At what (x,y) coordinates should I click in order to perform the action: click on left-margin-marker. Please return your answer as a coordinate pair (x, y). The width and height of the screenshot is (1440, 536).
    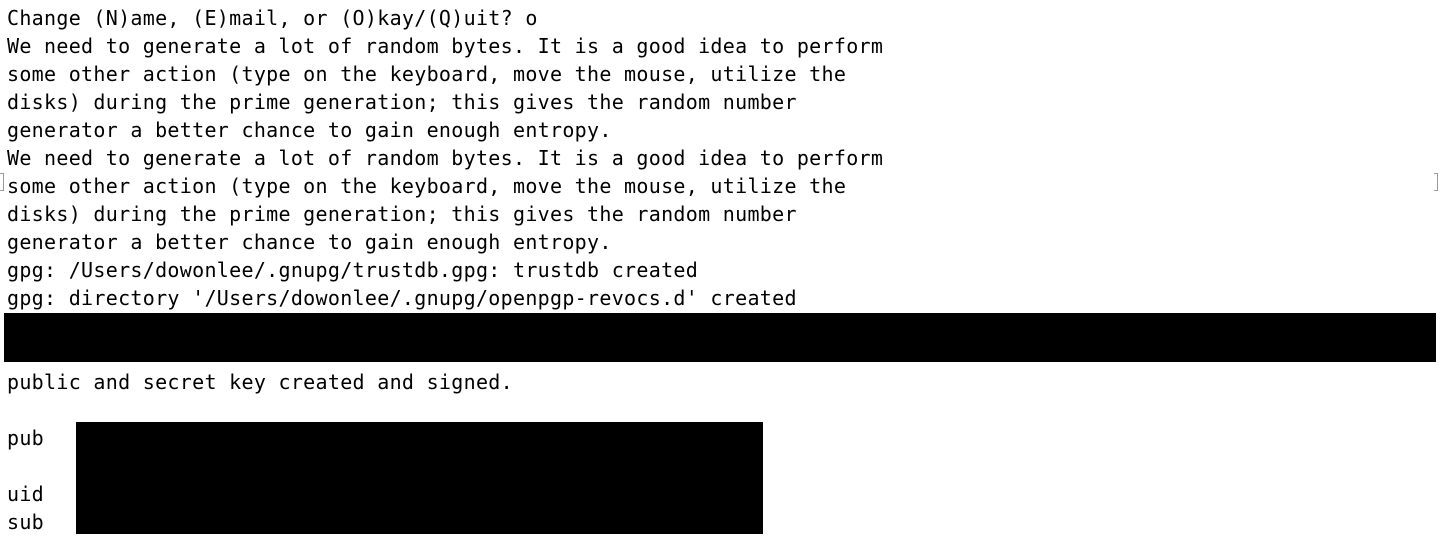
    Looking at the image, I should click on (2, 182).